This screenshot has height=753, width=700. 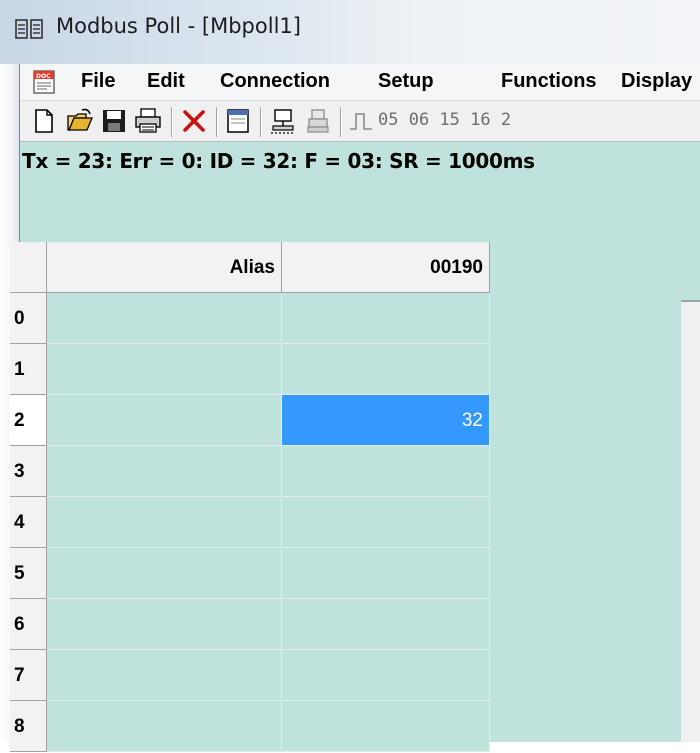 What do you see at coordinates (549, 81) in the screenshot?
I see `menu-functions: Functions` at bounding box center [549, 81].